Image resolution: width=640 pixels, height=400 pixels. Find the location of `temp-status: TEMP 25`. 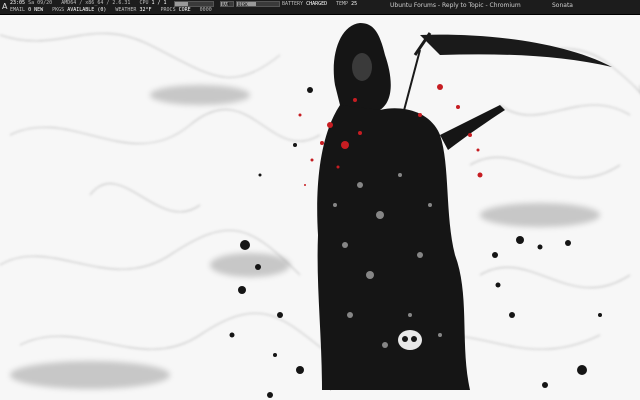

temp-status: TEMP 25 is located at coordinates (346, 4).